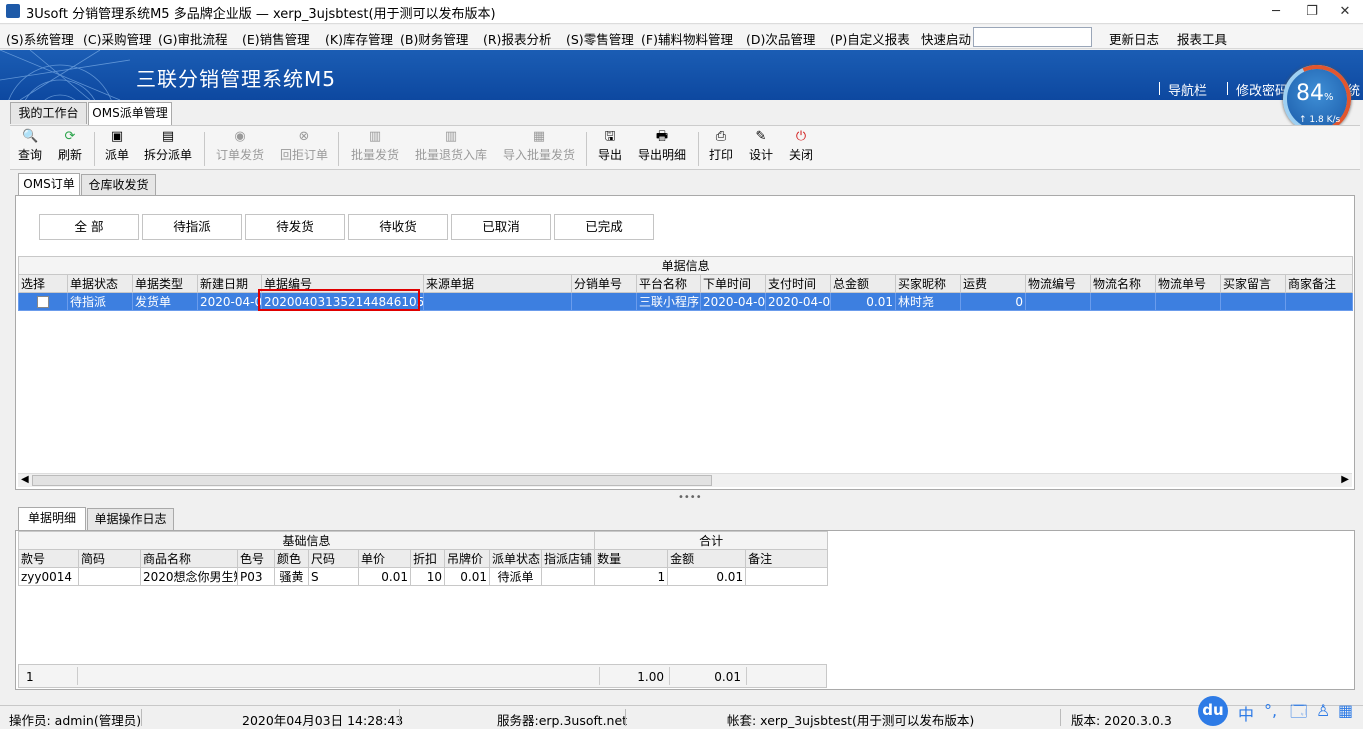 Image resolution: width=1363 pixels, height=729 pixels. What do you see at coordinates (1187, 89) in the screenshot?
I see `nav-link: 导航栏` at bounding box center [1187, 89].